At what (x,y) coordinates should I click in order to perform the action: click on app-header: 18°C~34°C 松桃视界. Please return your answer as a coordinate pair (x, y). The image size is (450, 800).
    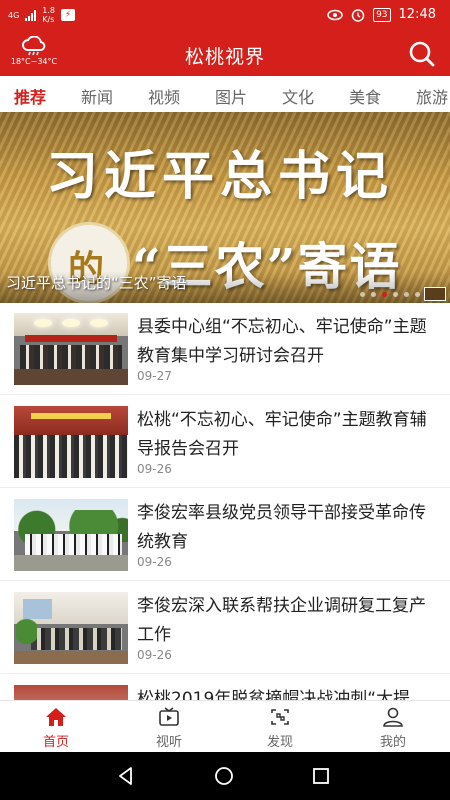
    Looking at the image, I should click on (225, 54).